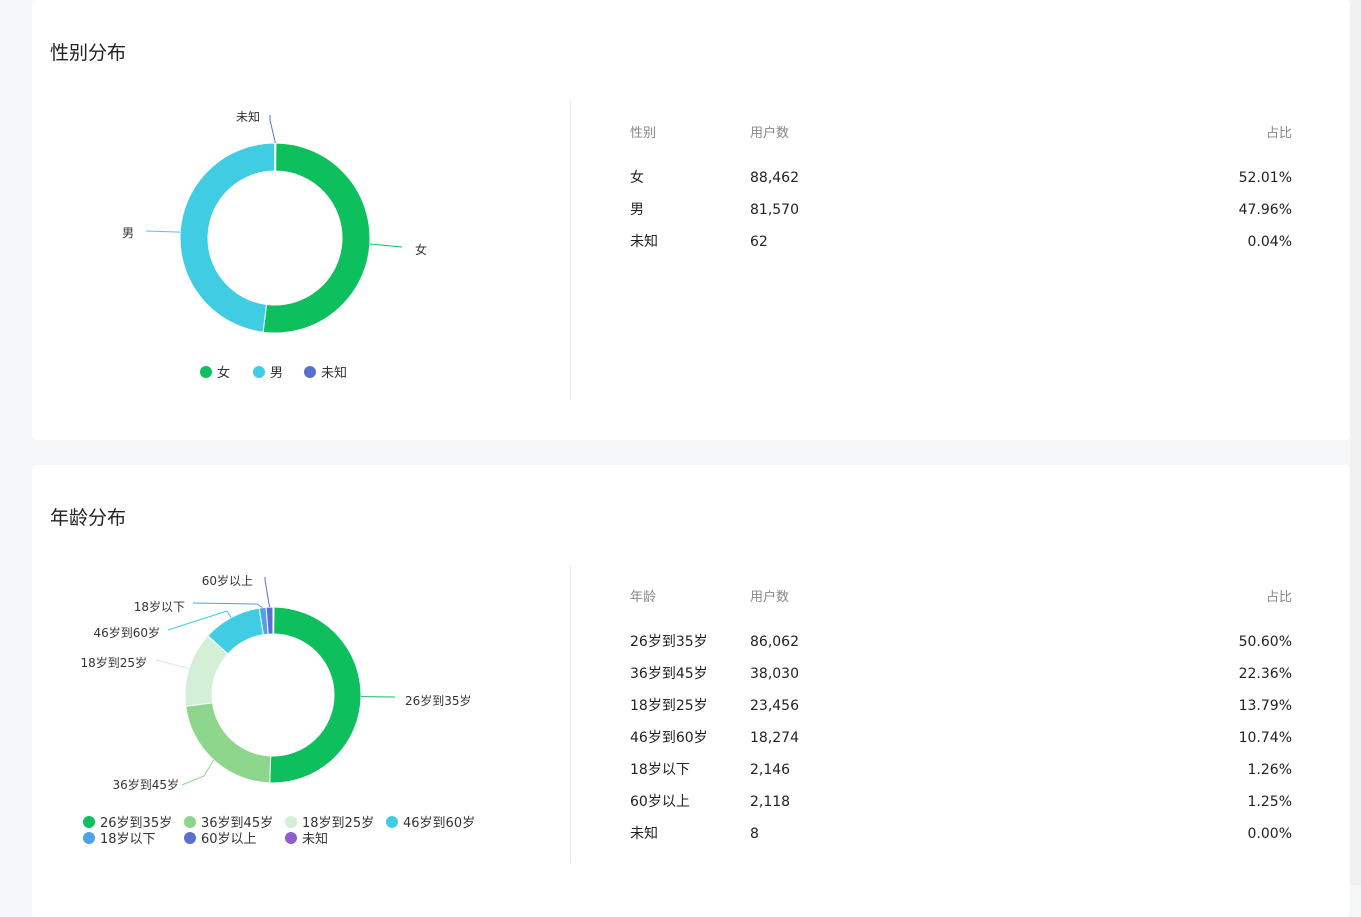 This screenshot has width=1361, height=917. Describe the element at coordinates (774, 178) in the screenshot. I see `row-count: 88,462` at that location.